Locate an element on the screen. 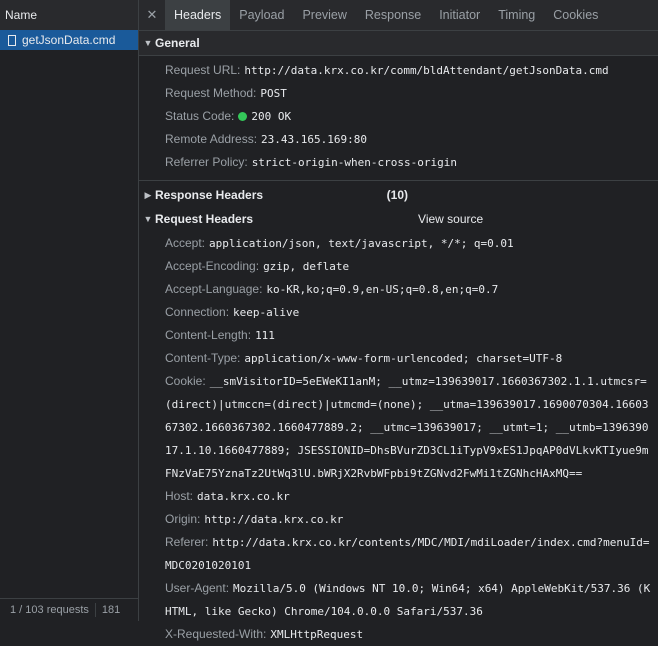 The width and height of the screenshot is (658, 646). row-value: 111 is located at coordinates (265, 335).